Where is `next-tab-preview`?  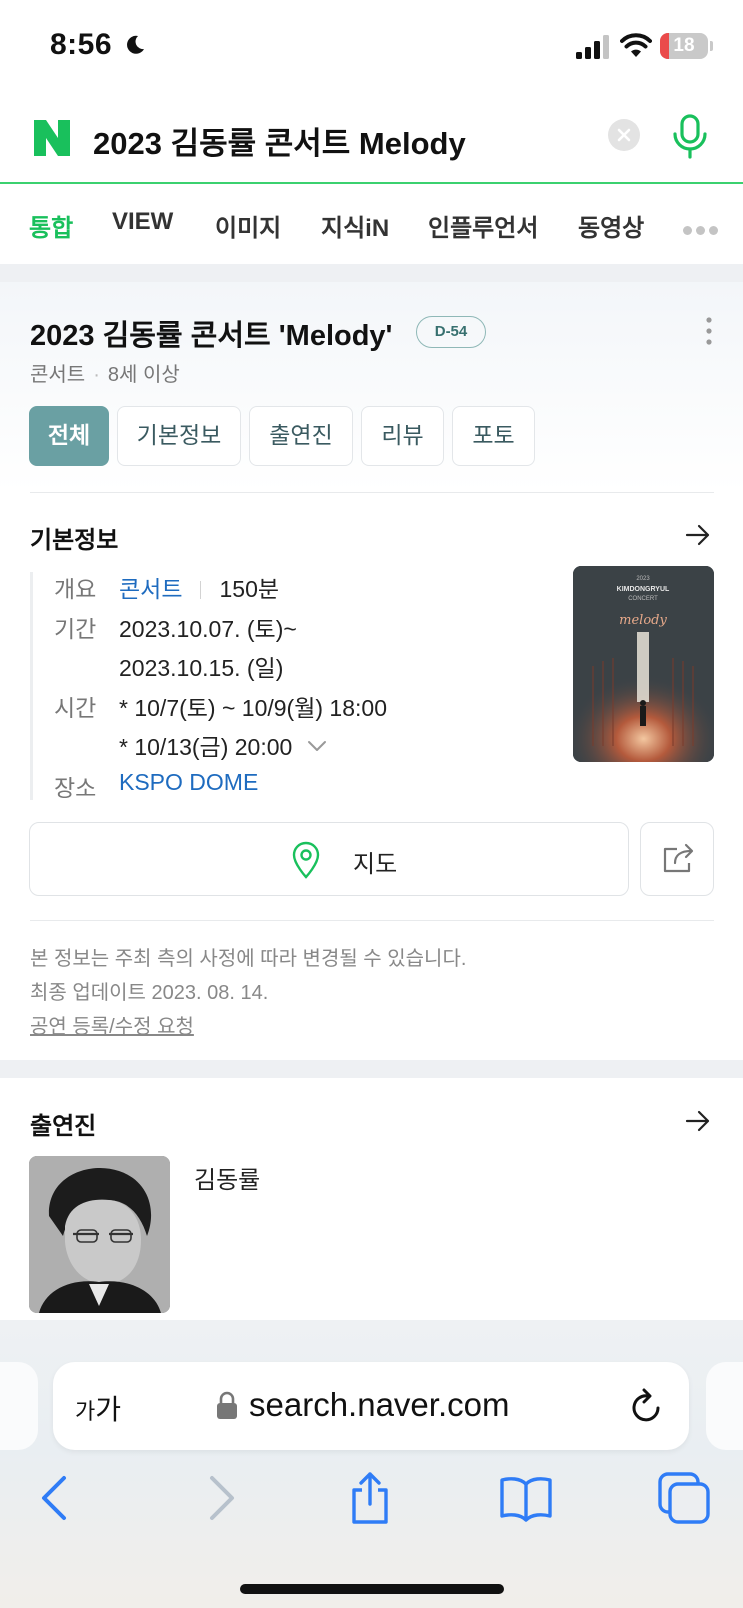
next-tab-preview is located at coordinates (724, 1406).